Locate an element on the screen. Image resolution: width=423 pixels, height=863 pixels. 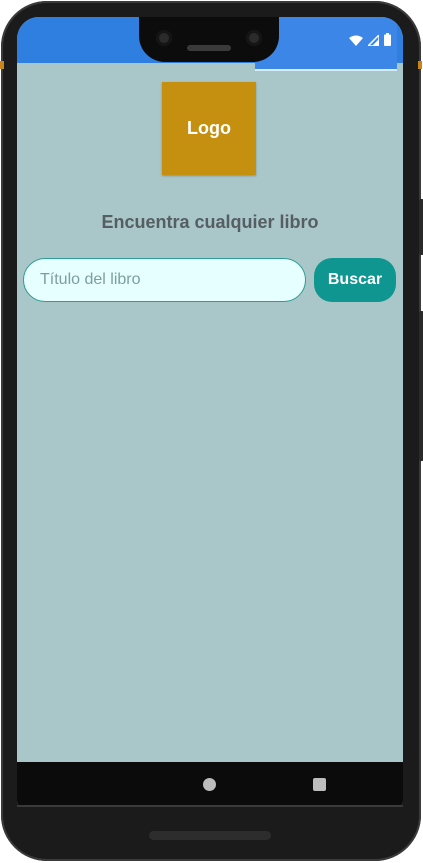
logo-label: Logo is located at coordinates (209, 128).